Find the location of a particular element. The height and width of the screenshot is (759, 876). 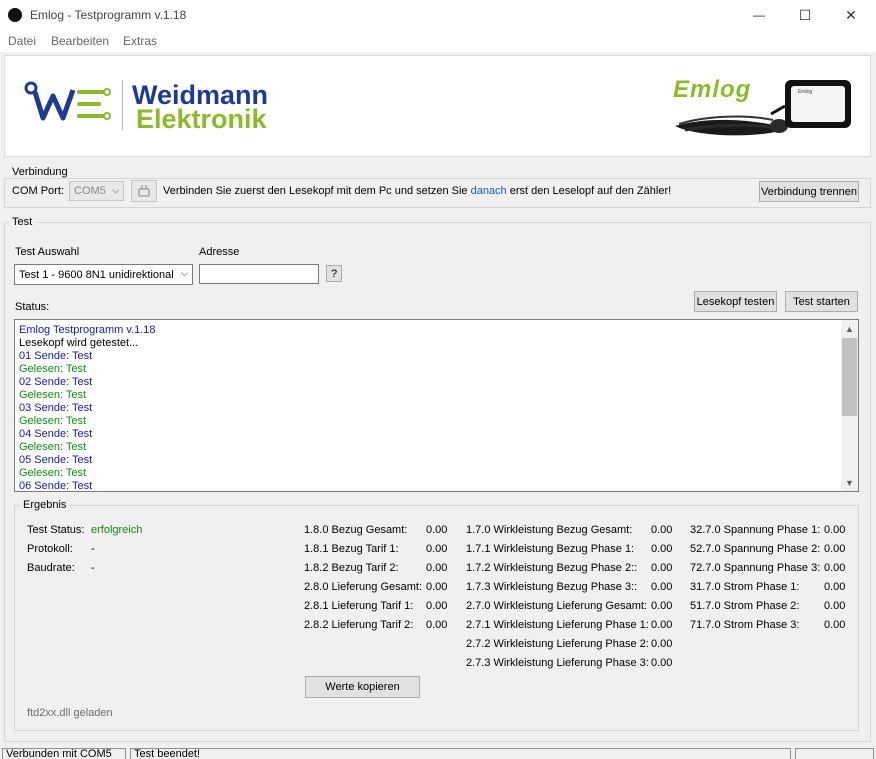

logo-divider is located at coordinates (122, 105).